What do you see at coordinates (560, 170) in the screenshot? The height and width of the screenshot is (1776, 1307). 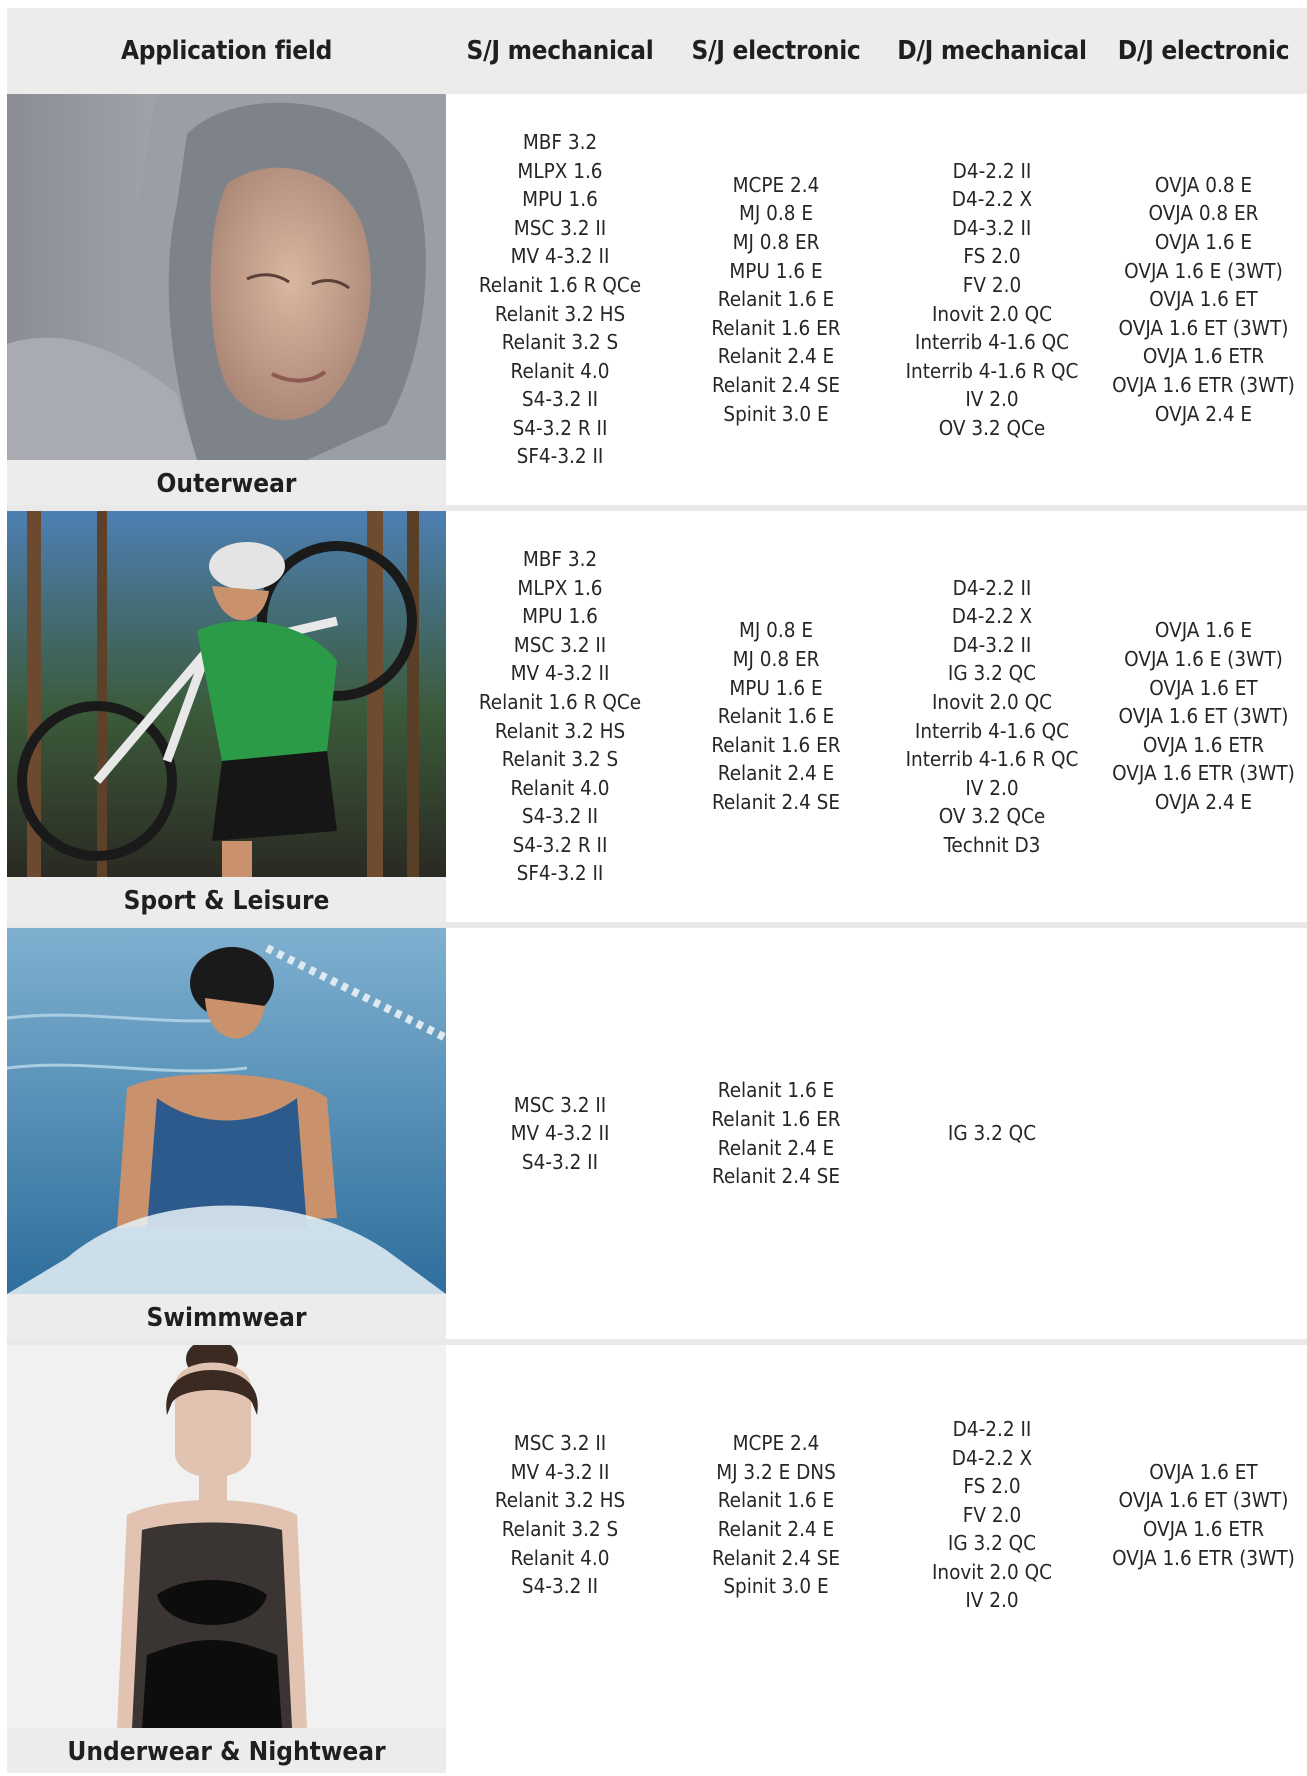 I see `machine-model: MLPX 1.6` at bounding box center [560, 170].